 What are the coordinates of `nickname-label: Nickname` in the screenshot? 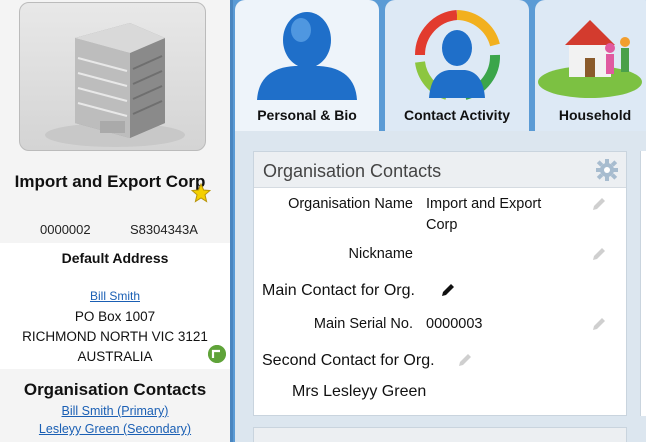 It's located at (380, 254).